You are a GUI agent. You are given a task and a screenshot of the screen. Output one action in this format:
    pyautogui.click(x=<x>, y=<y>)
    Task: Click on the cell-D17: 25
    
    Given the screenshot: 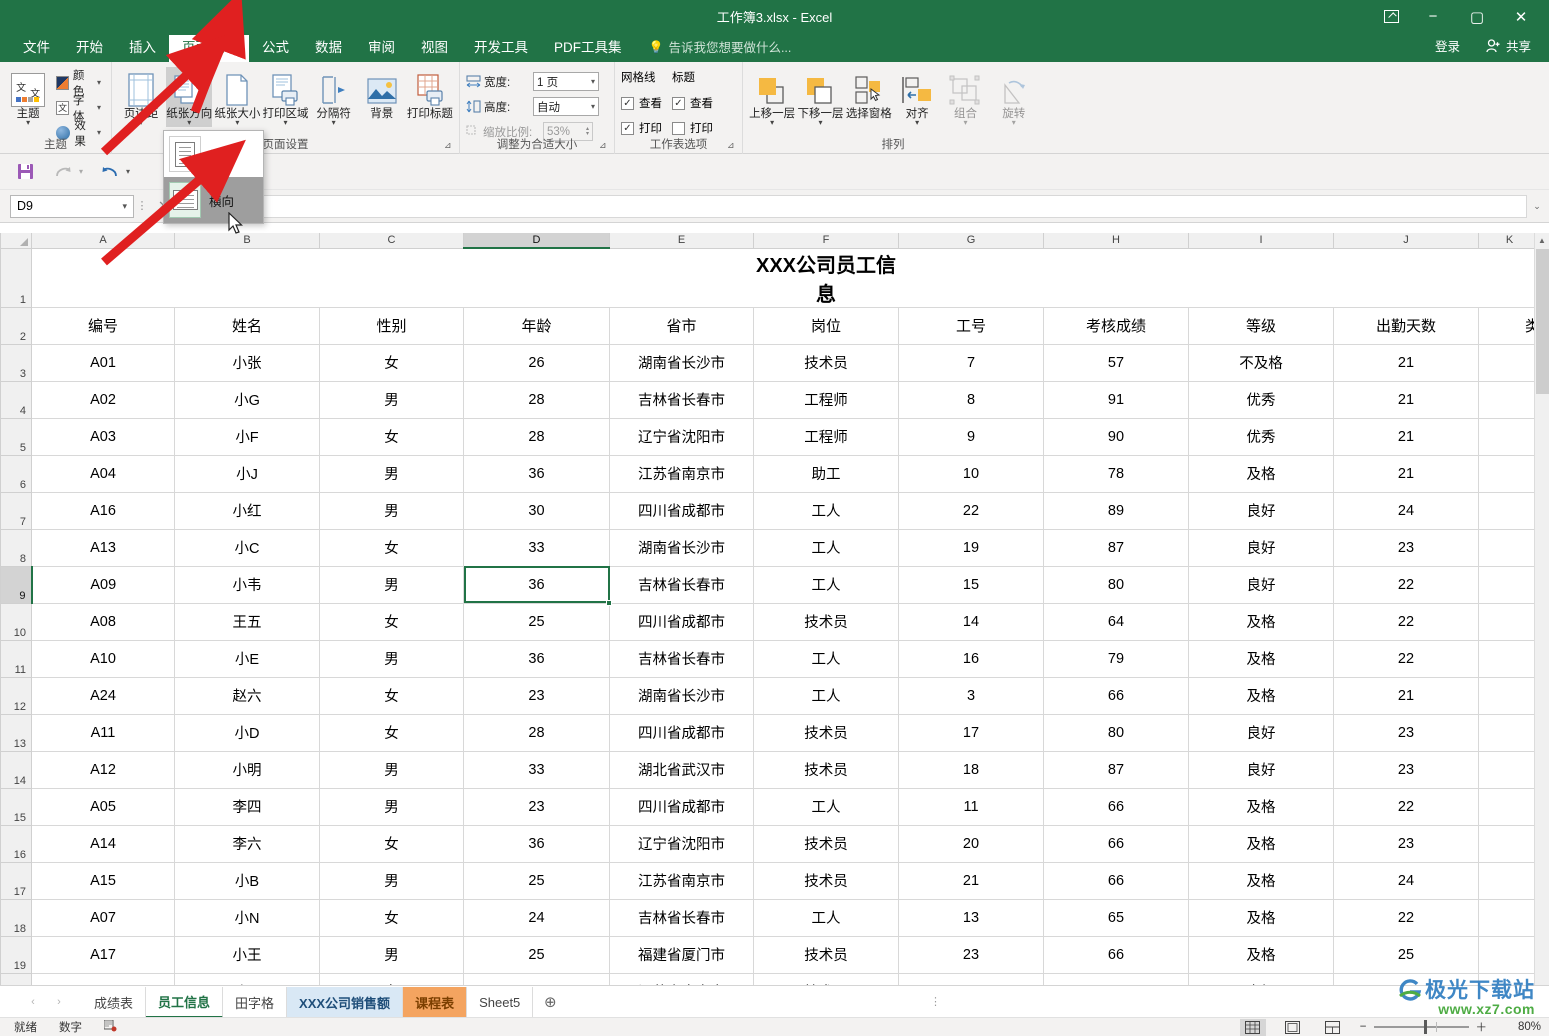 What is the action you would take?
    pyautogui.click(x=536, y=880)
    